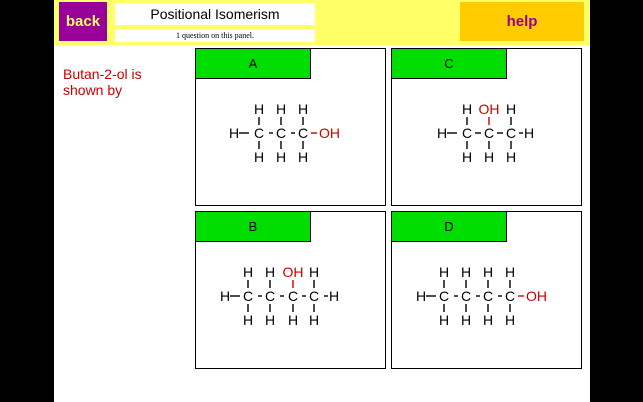  What do you see at coordinates (279, 296) in the screenshot?
I see `molecule-butan-2-ol: H H OH H H C C C C H H H H H` at bounding box center [279, 296].